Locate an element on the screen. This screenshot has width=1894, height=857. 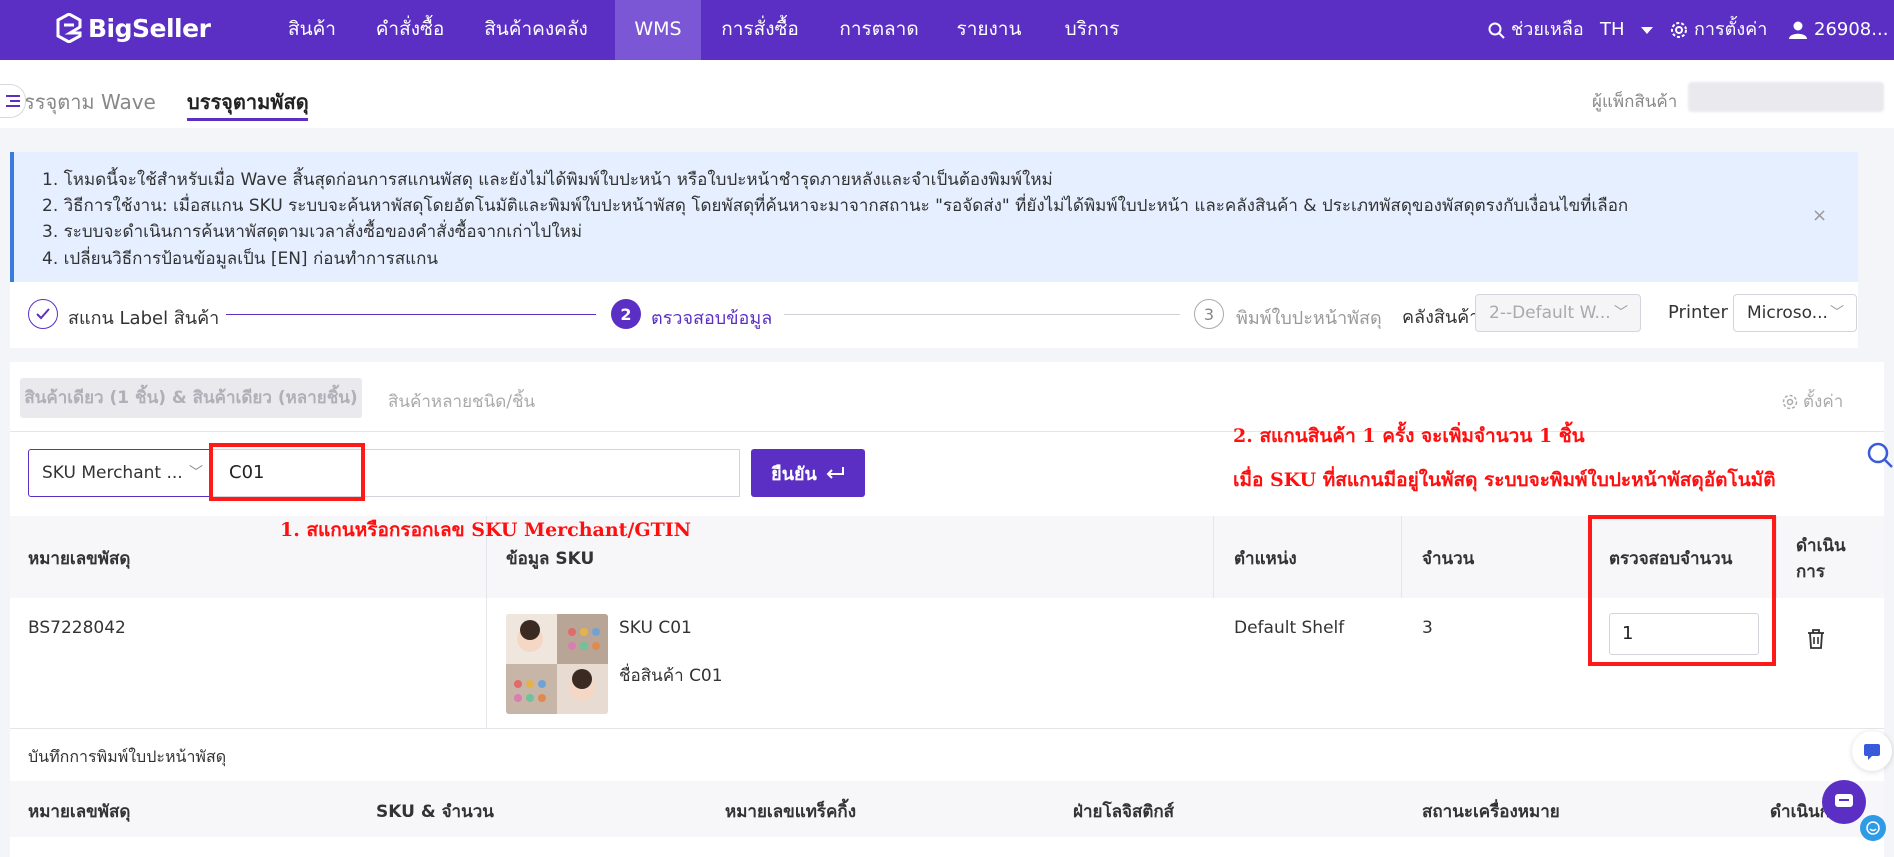
confirm-label: ยืนยัน is located at coordinates (794, 474).